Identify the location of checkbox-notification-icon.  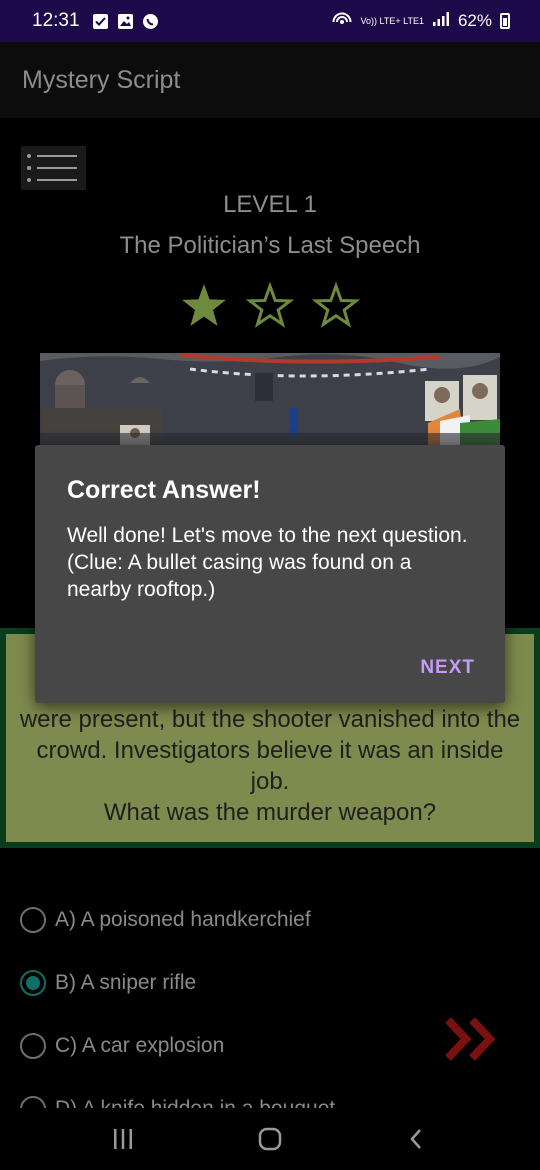
(100, 21).